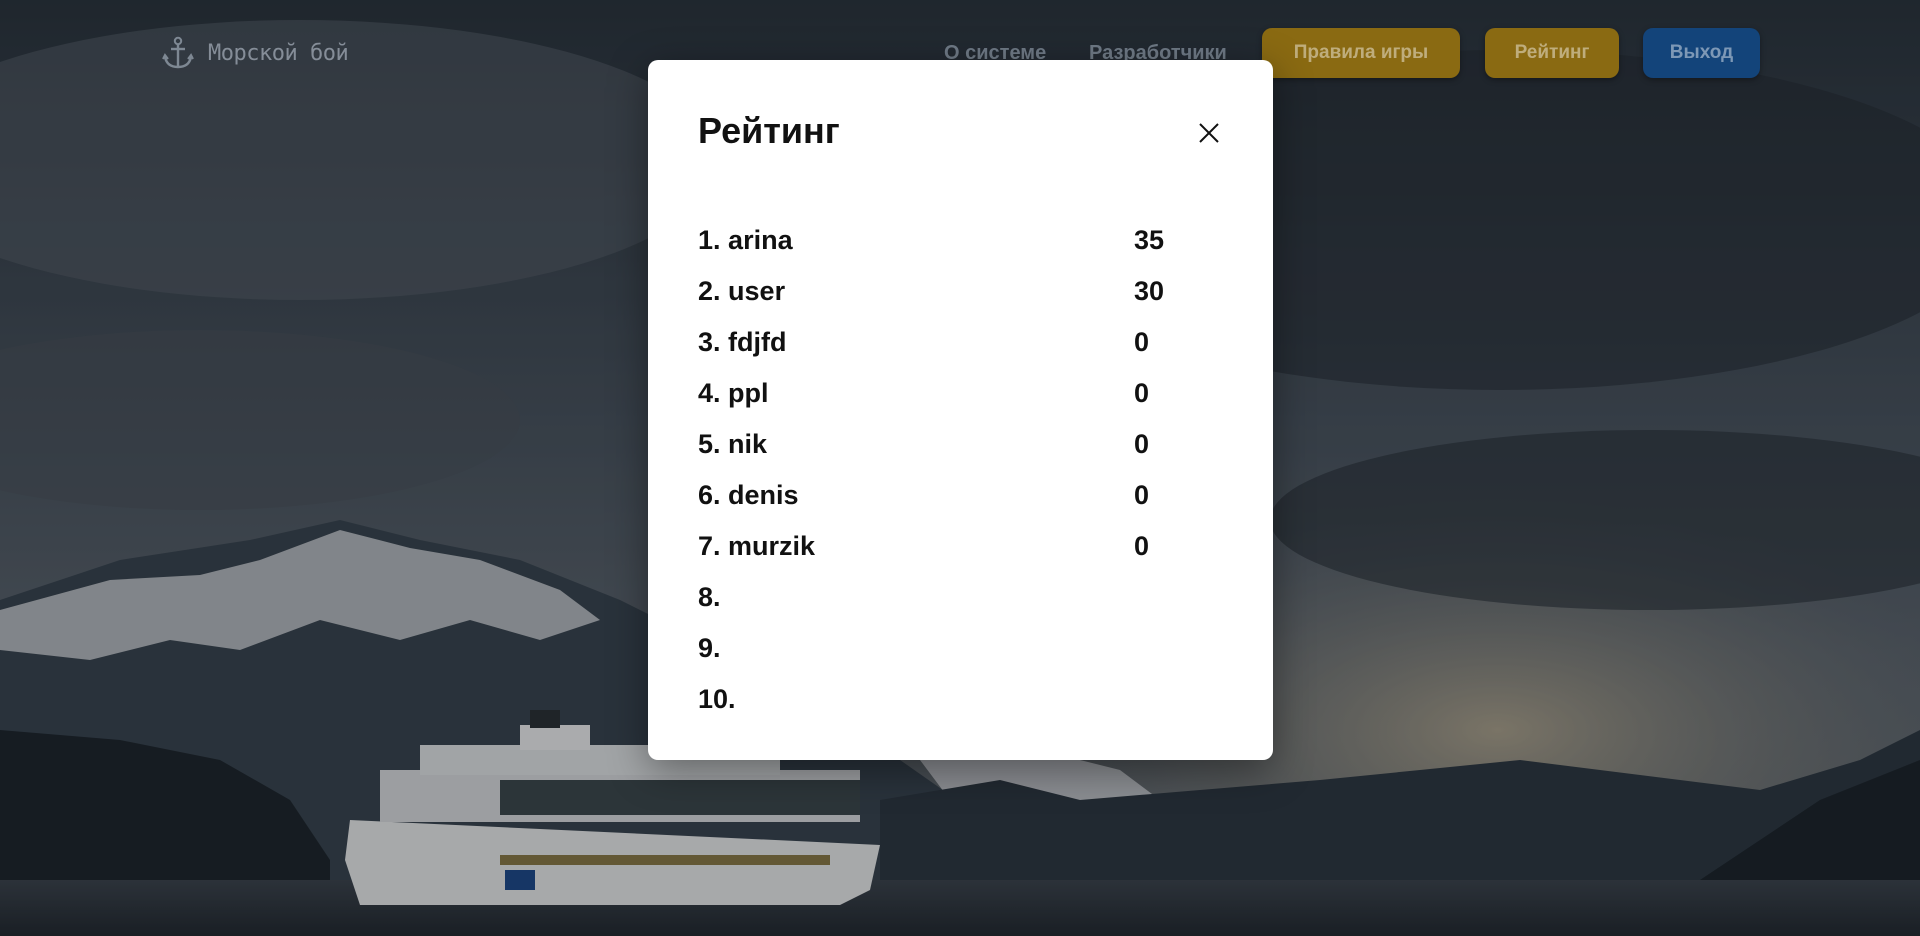  Describe the element at coordinates (748, 444) in the screenshot. I see `player-name: nik` at that location.